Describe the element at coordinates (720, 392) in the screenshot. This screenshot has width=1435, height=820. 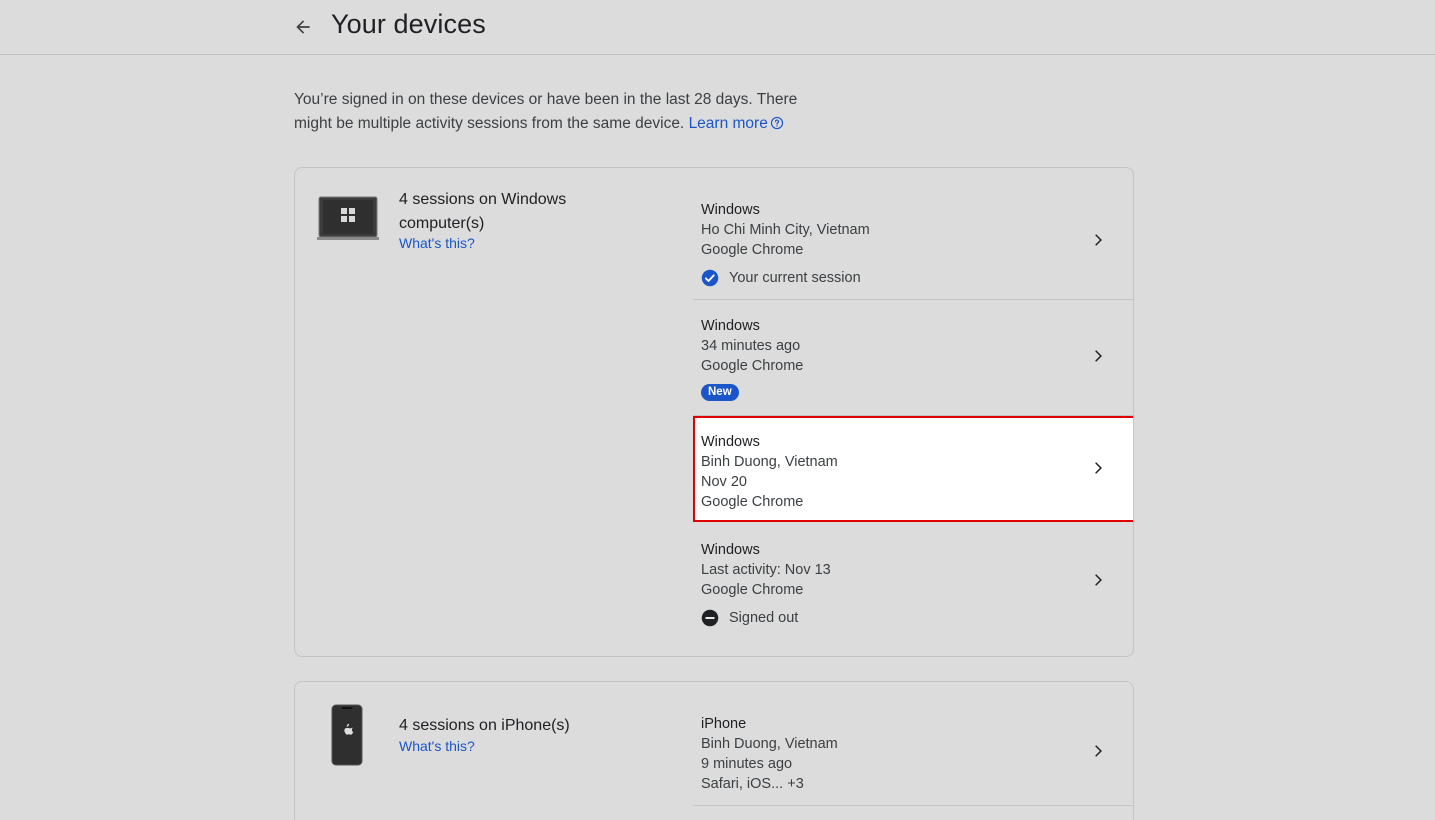
I see `new-badge: New` at that location.